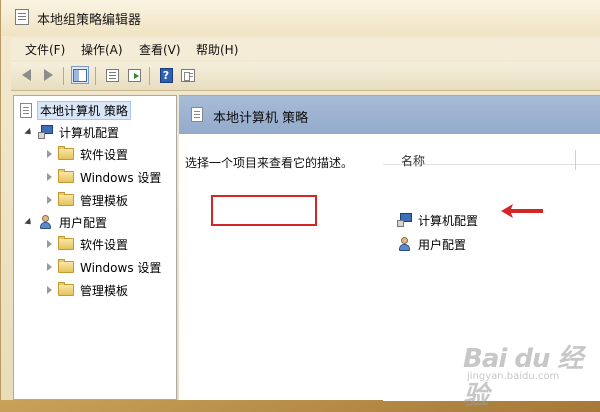 The width and height of the screenshot is (600, 412). What do you see at coordinates (261, 118) in the screenshot?
I see `detail-title: 本地计算机 策略` at bounding box center [261, 118].